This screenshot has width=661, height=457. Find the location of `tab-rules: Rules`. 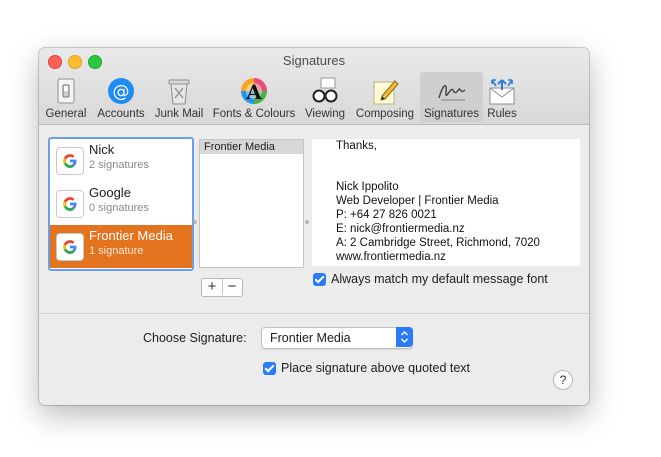

tab-rules: Rules is located at coordinates (502, 97).